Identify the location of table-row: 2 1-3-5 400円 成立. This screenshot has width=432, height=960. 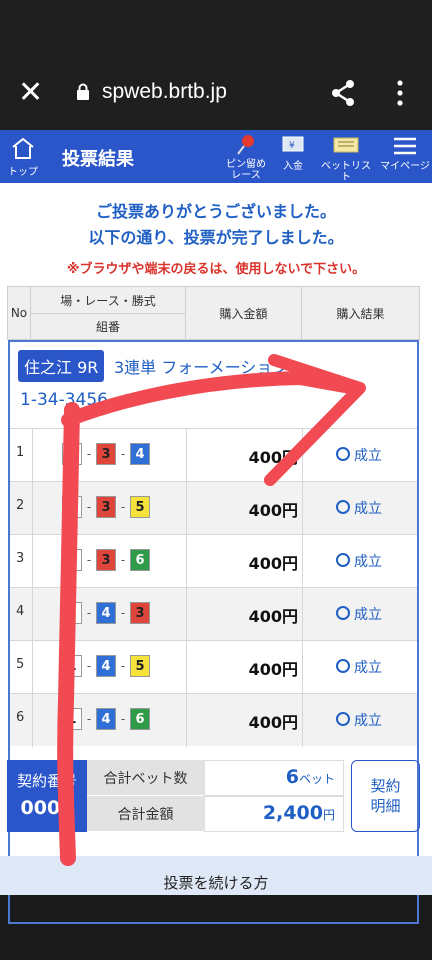
(213, 508).